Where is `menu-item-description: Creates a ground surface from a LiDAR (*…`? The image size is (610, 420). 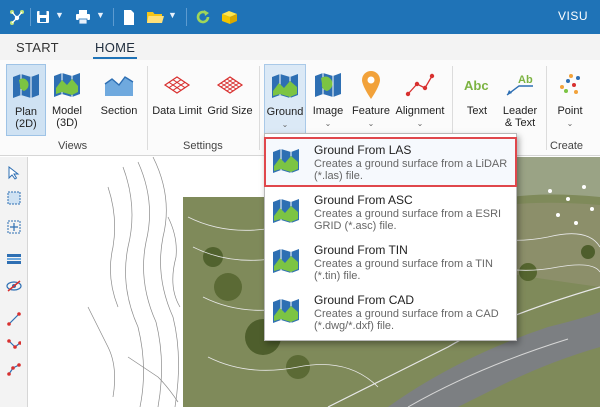 menu-item-description: Creates a ground surface from a LiDAR (*… is located at coordinates (411, 170).